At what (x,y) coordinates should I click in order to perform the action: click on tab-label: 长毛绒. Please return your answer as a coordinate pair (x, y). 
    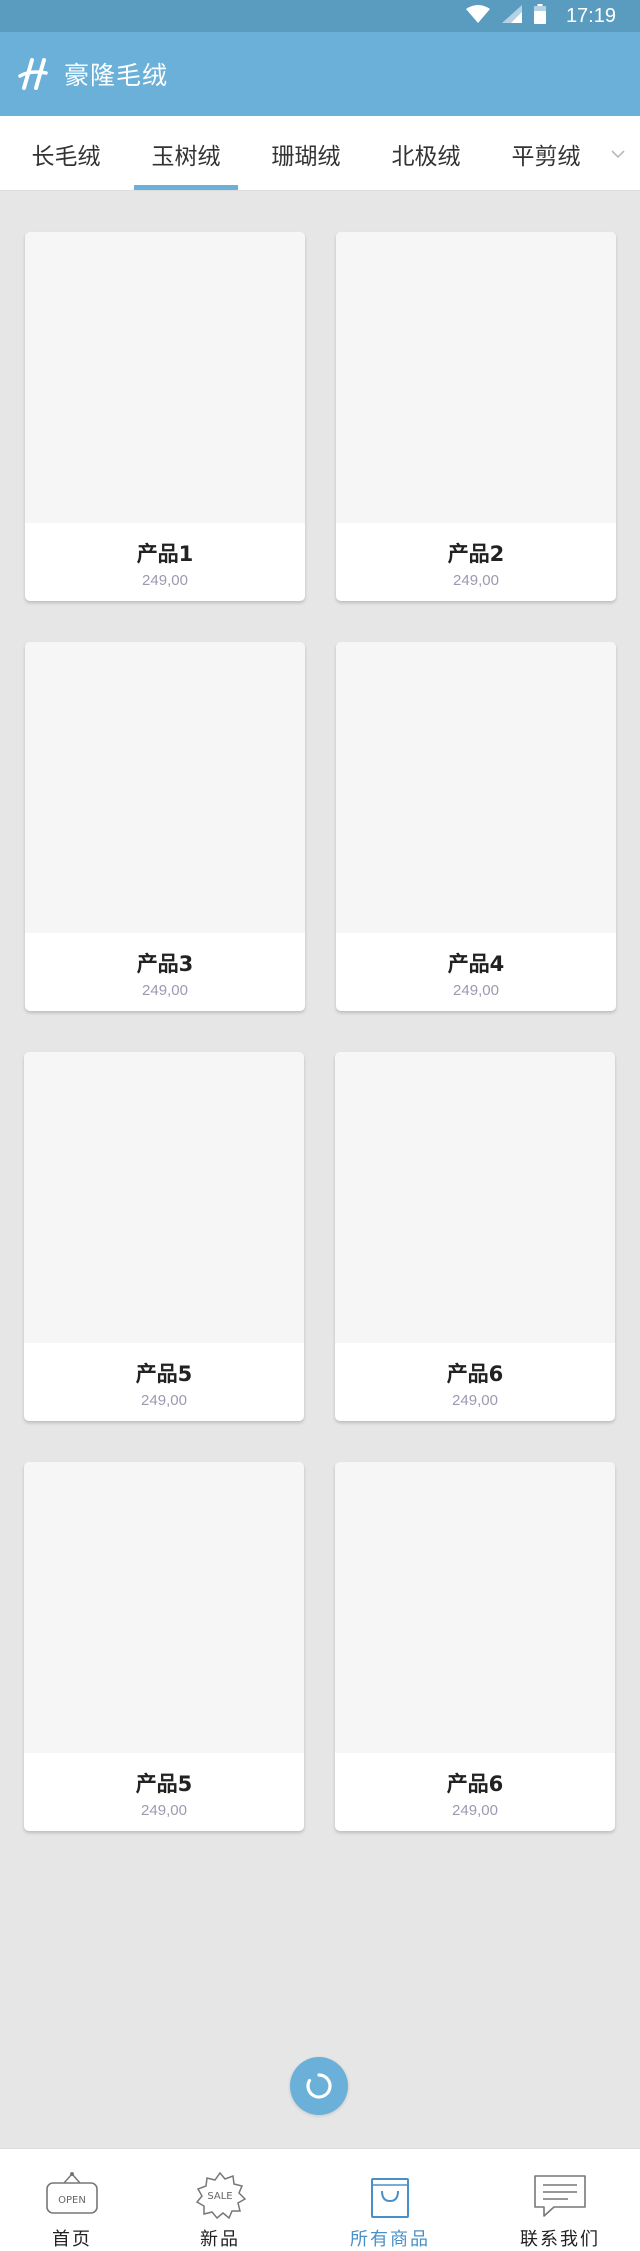
    Looking at the image, I should click on (66, 156).